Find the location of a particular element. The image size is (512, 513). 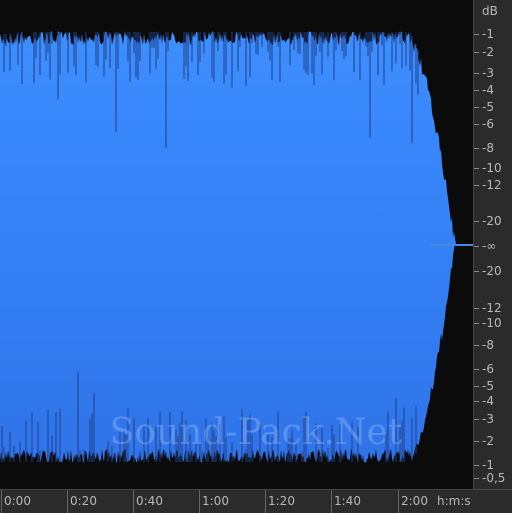

time-tick-label: 0:00 is located at coordinates (17, 501).